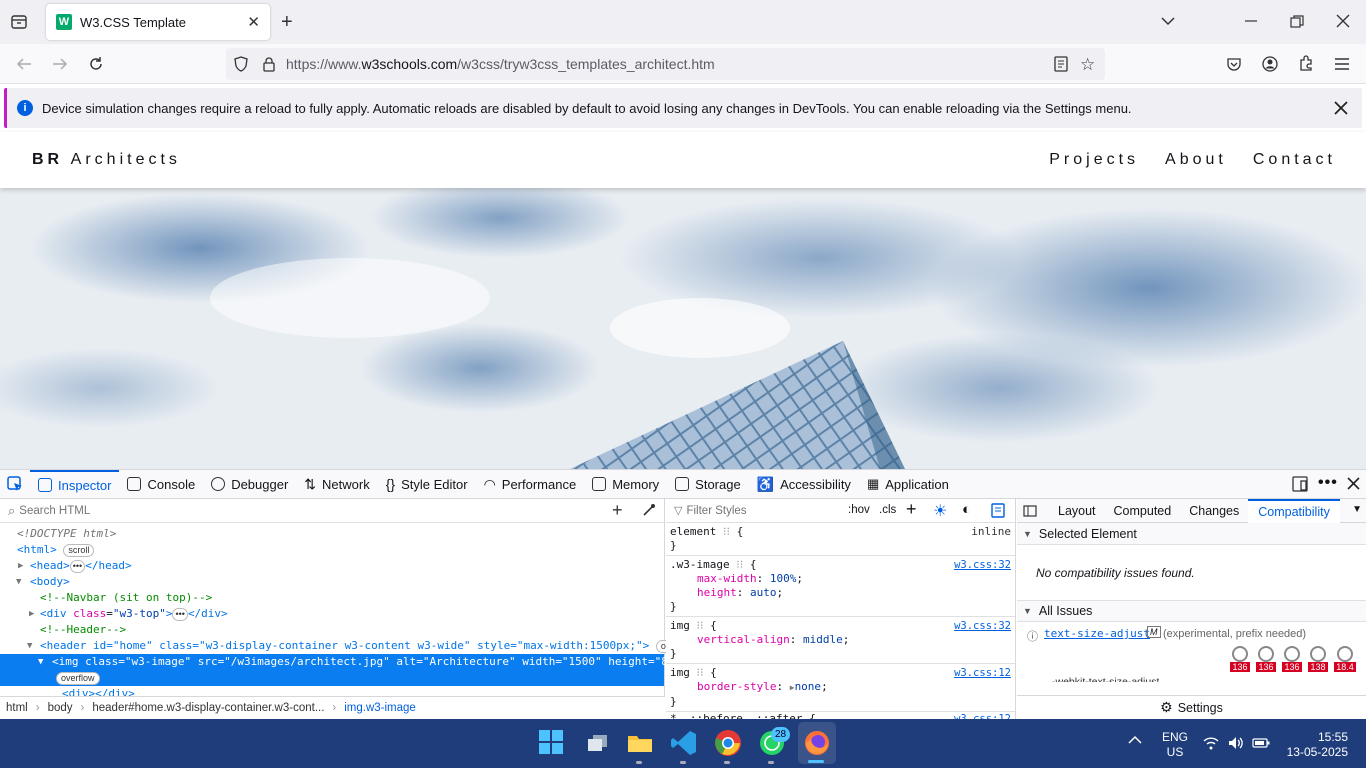 This screenshot has height=768, width=1366. What do you see at coordinates (17, 708) in the screenshot?
I see `breadcrumb-item: html` at bounding box center [17, 708].